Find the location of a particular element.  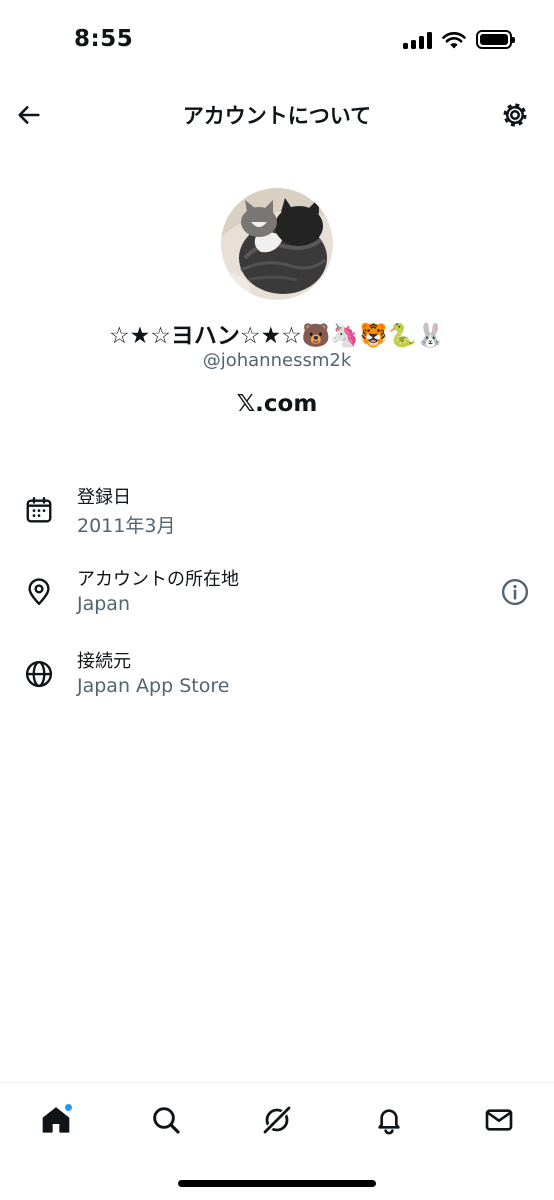

location-pin-icon is located at coordinates (39, 592).